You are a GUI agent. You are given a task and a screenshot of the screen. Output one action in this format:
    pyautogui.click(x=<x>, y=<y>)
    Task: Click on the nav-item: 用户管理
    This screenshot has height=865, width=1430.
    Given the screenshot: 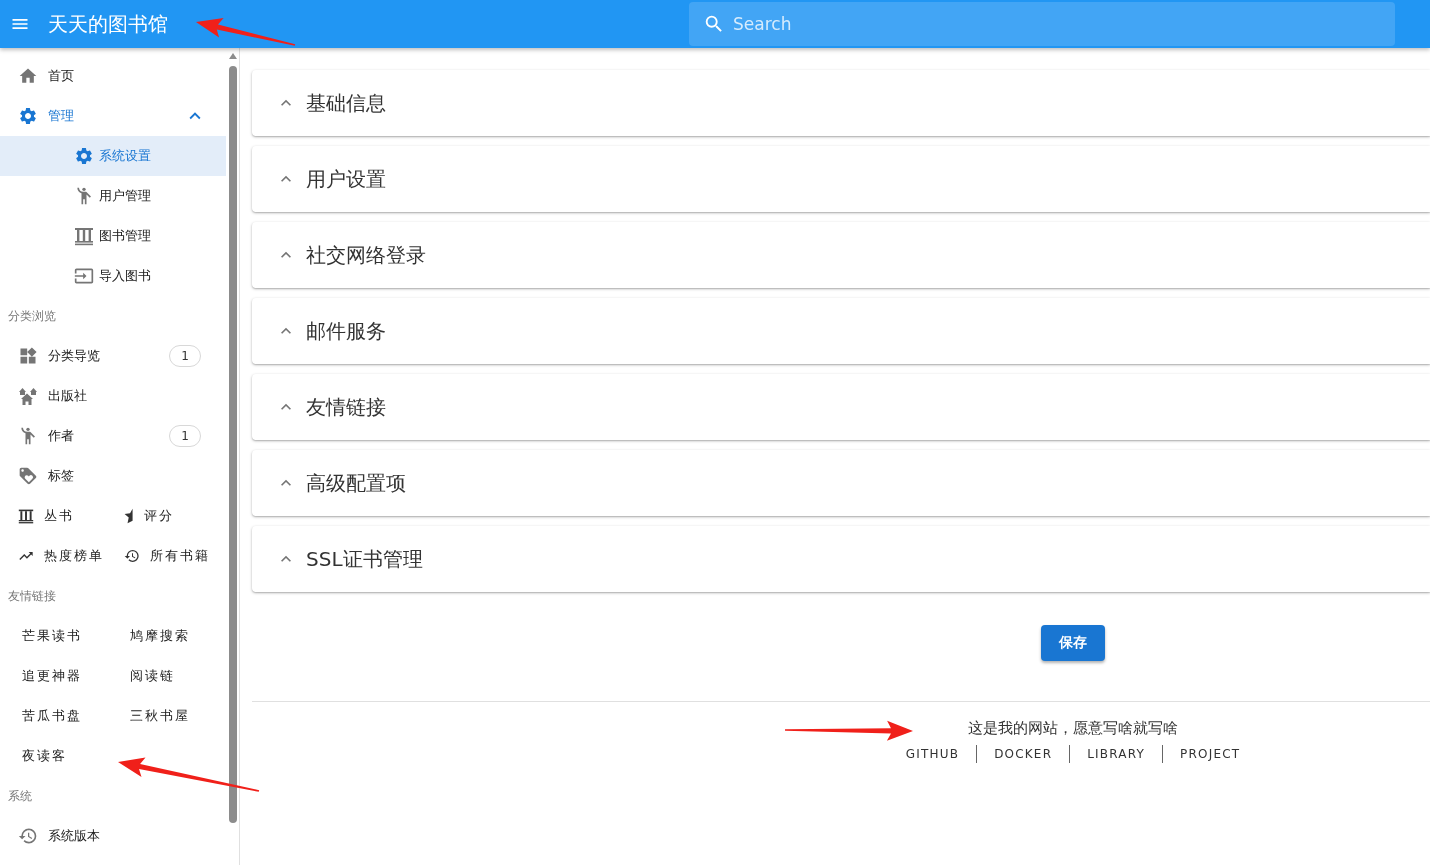 What is the action you would take?
    pyautogui.click(x=113, y=196)
    